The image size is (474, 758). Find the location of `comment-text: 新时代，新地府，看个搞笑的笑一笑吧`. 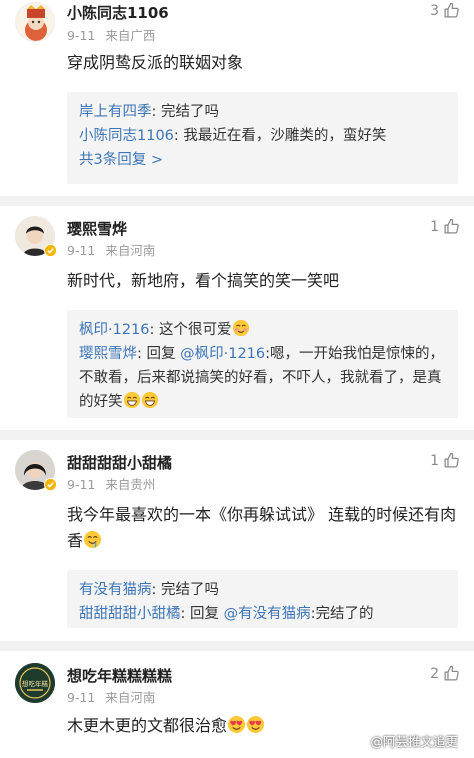

comment-text: 新时代，新地府，看个搞笑的笑一笑吧 is located at coordinates (203, 280).